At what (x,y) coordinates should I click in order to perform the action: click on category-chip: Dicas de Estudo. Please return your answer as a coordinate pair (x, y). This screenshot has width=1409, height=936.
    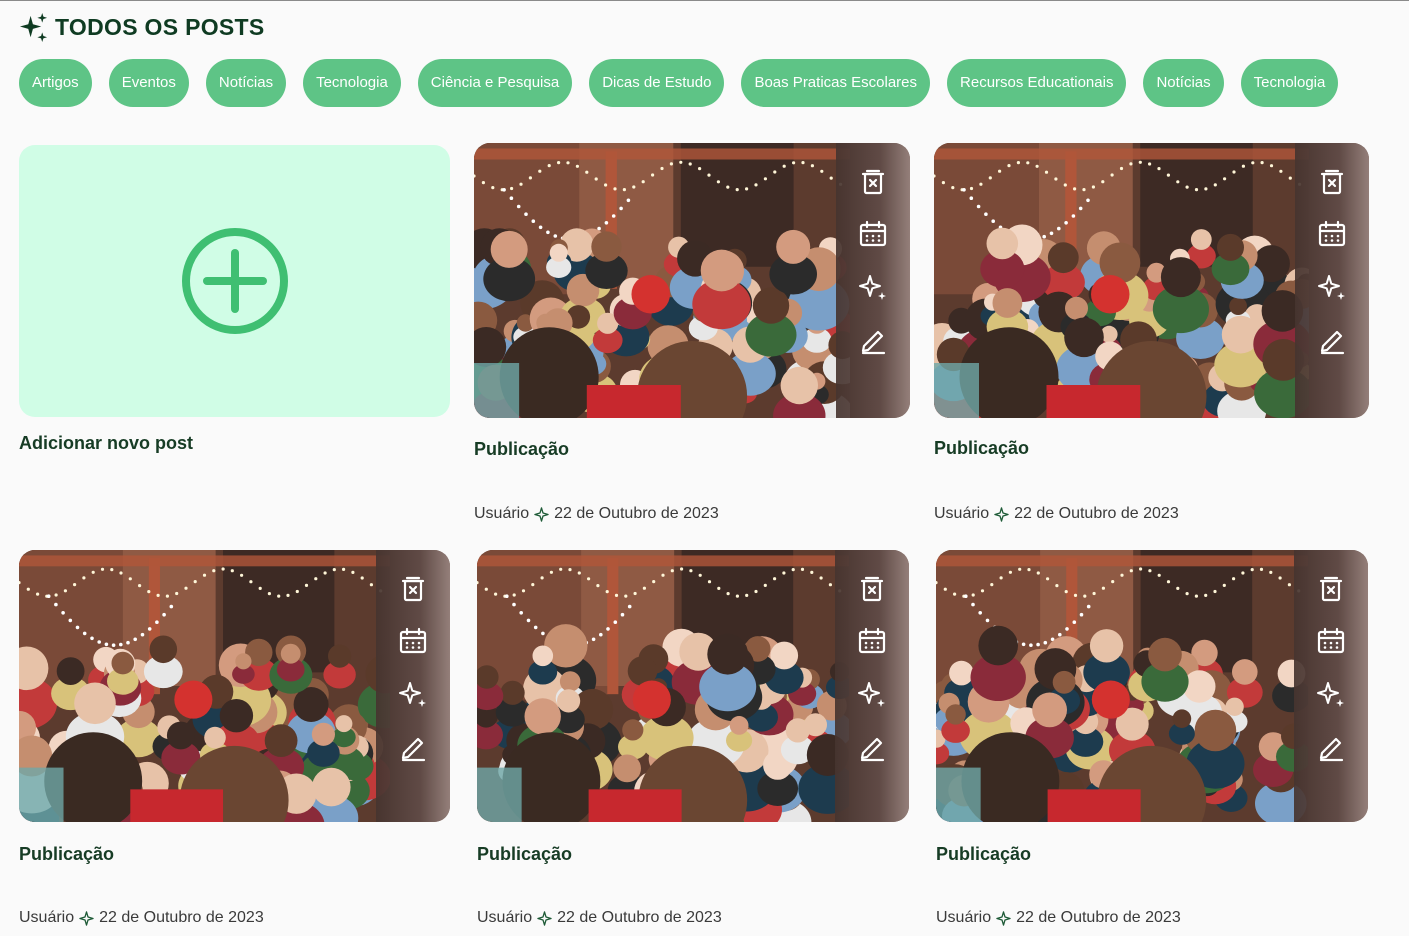
    Looking at the image, I should click on (657, 83).